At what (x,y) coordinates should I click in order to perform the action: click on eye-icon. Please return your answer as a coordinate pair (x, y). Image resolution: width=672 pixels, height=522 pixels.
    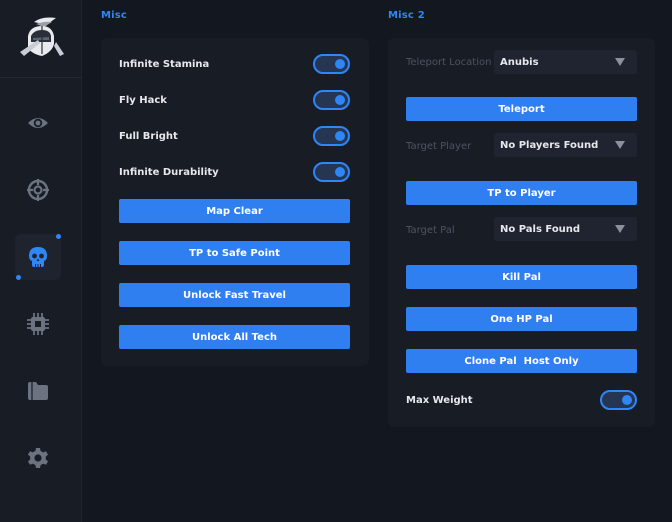
    Looking at the image, I should click on (38, 123).